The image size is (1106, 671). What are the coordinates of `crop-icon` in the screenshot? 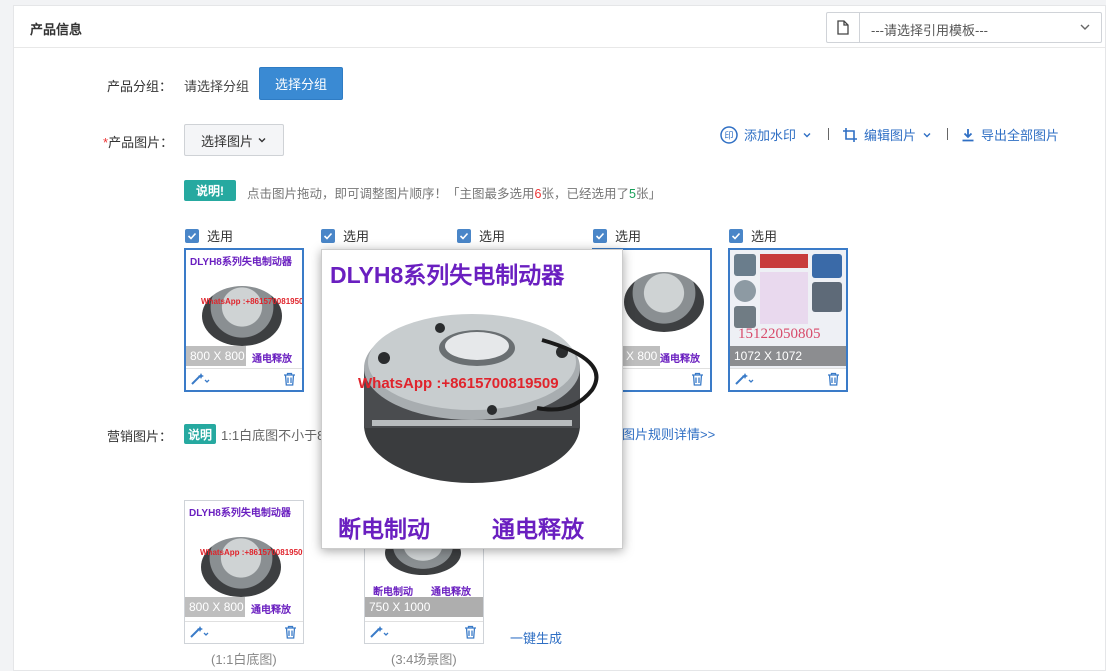 It's located at (850, 134).